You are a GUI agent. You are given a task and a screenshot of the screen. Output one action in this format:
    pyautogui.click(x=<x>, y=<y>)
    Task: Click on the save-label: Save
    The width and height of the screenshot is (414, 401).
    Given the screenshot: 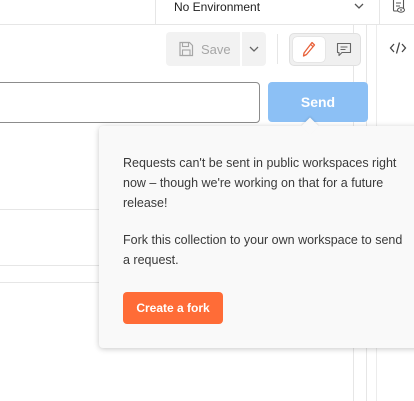 What is the action you would take?
    pyautogui.click(x=216, y=49)
    